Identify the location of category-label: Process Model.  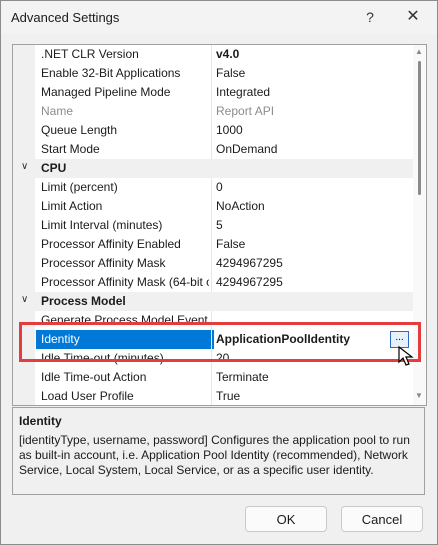
(83, 301).